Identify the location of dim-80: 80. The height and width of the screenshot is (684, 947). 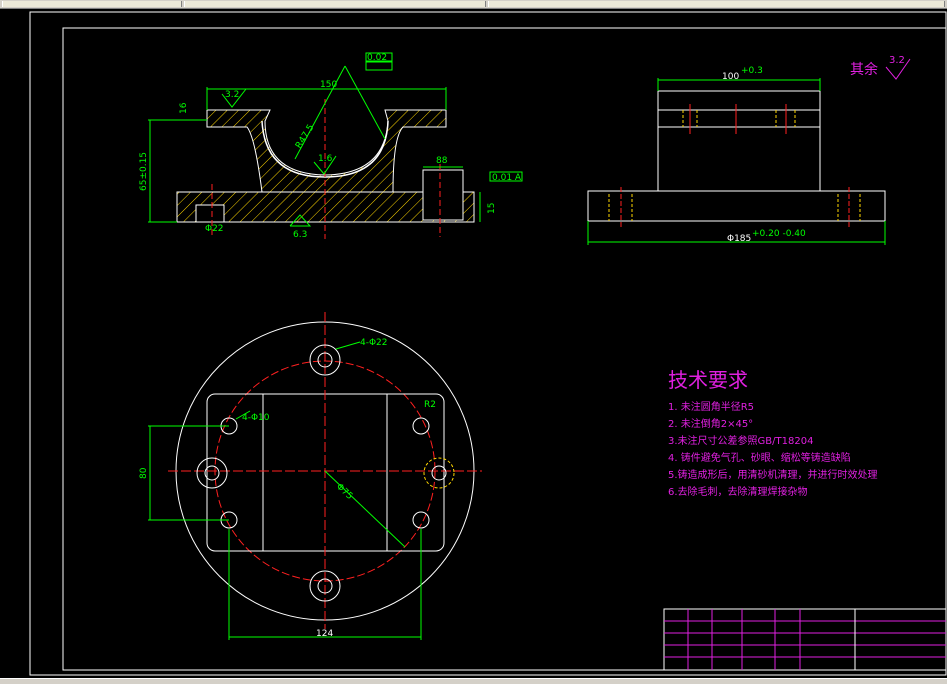
(144, 473).